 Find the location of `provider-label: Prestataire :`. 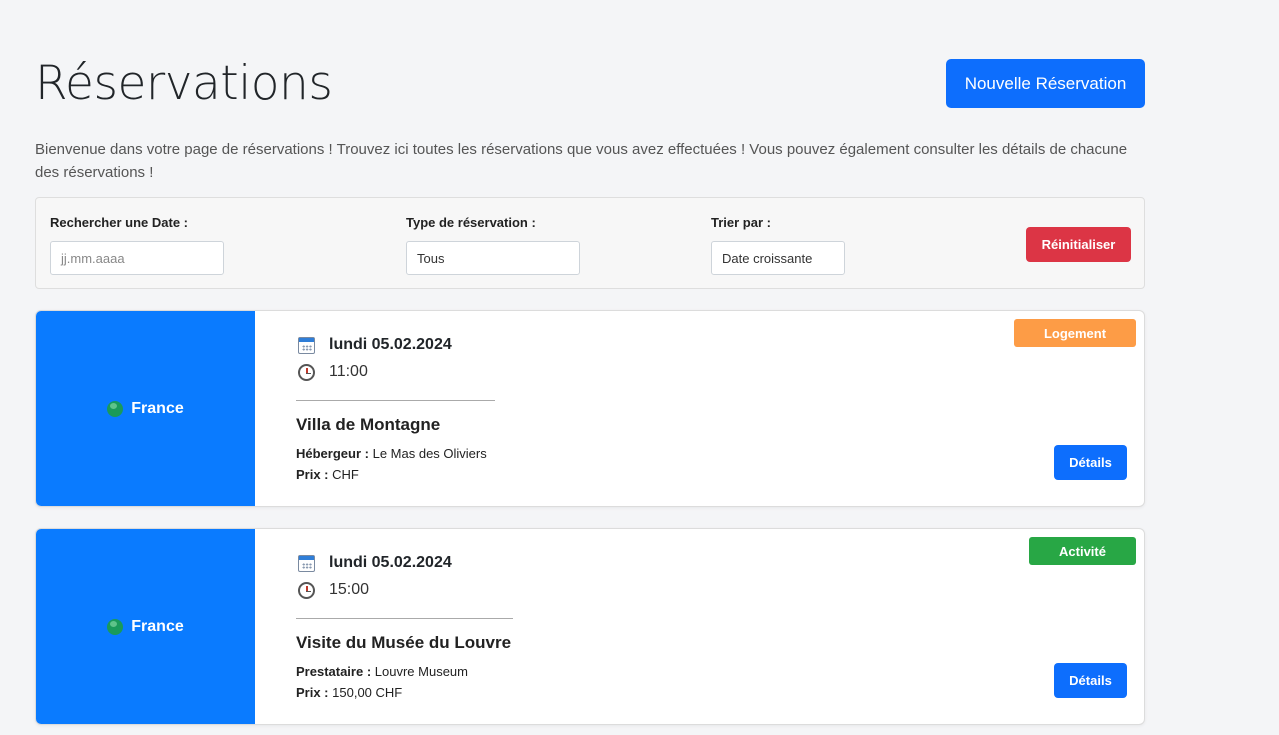

provider-label: Prestataire : is located at coordinates (334, 671).